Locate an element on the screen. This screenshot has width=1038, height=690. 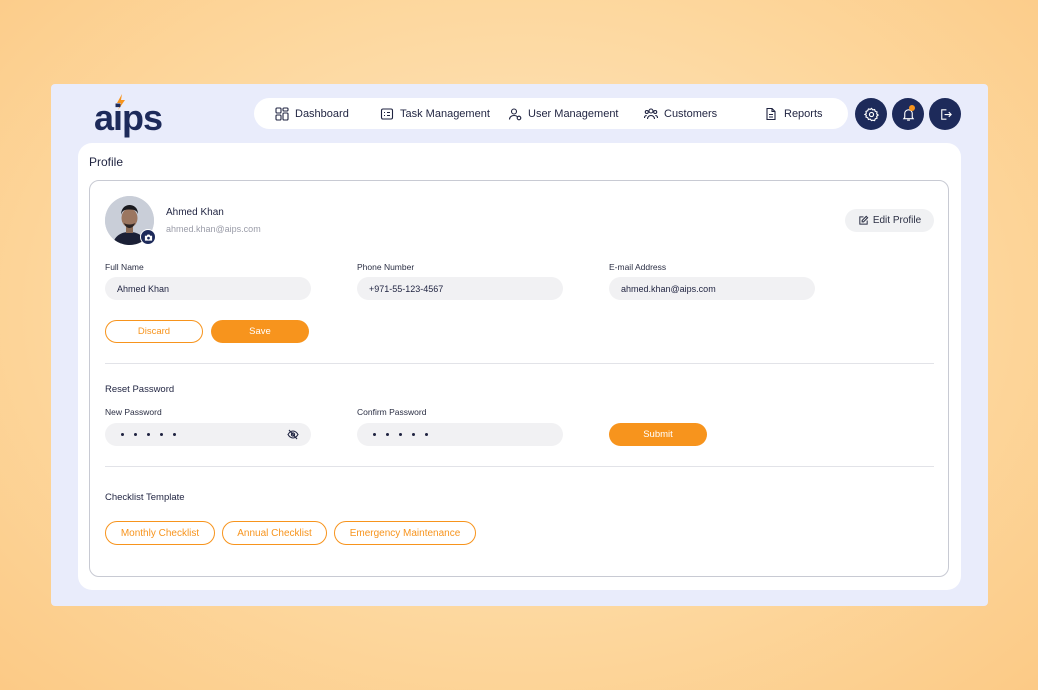
settings-button is located at coordinates (871, 114).